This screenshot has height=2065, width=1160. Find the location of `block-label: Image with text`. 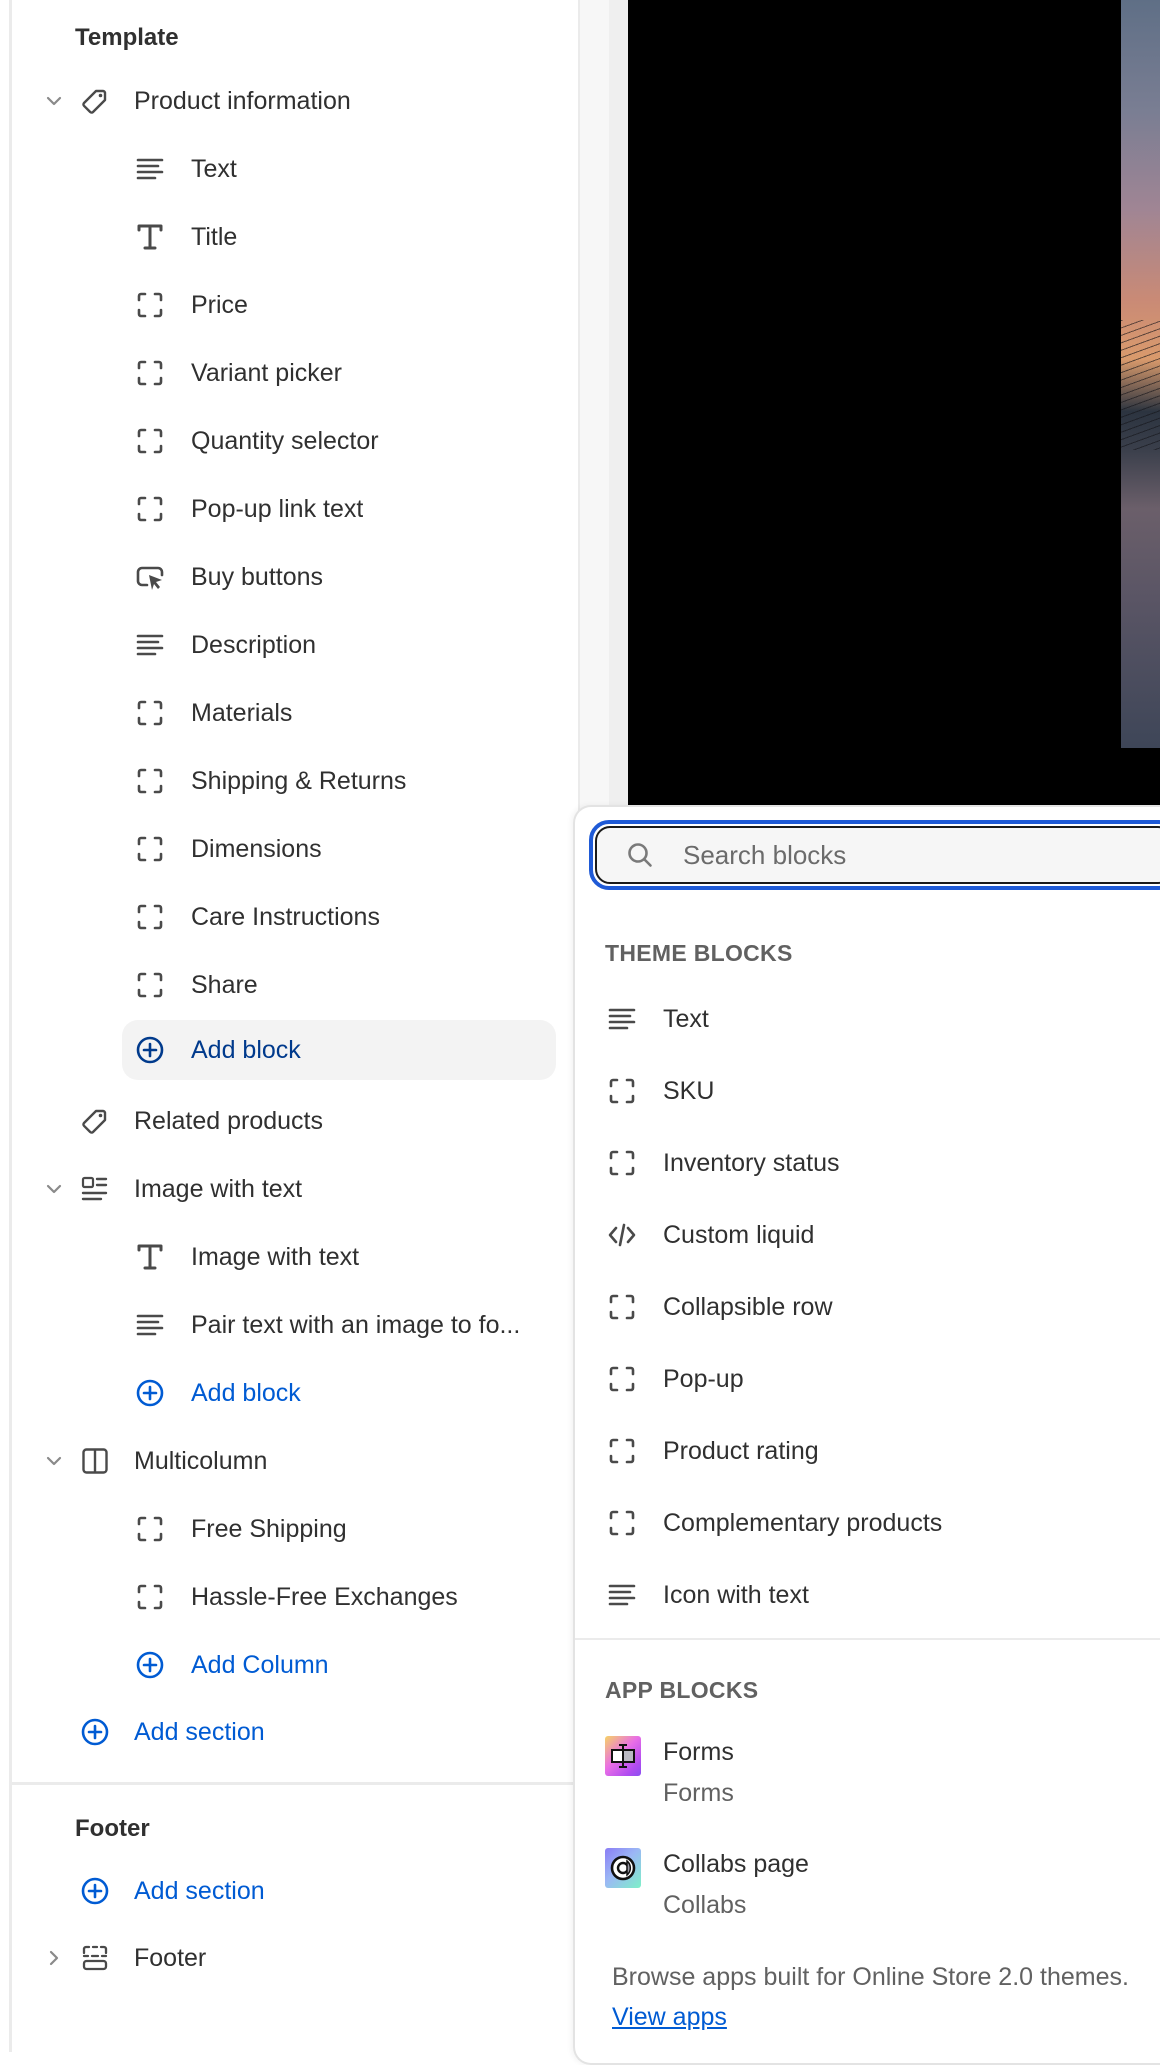

block-label: Image with text is located at coordinates (275, 1256).